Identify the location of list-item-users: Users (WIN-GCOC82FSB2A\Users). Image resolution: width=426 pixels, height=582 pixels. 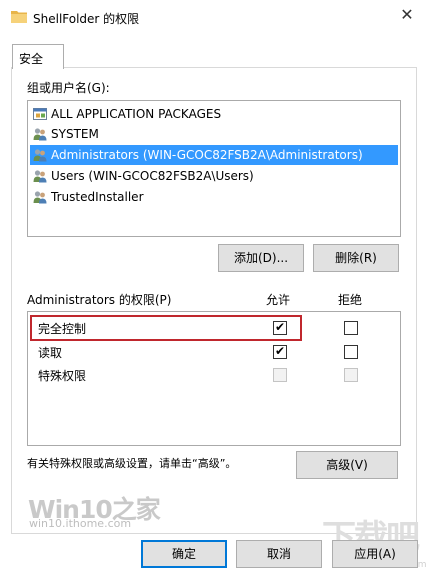
(214, 176).